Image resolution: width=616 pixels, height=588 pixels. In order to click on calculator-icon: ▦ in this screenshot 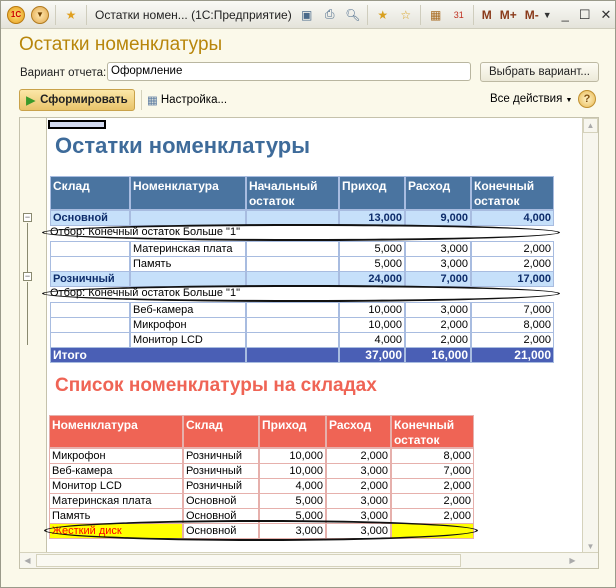, I will do `click(436, 15)`.